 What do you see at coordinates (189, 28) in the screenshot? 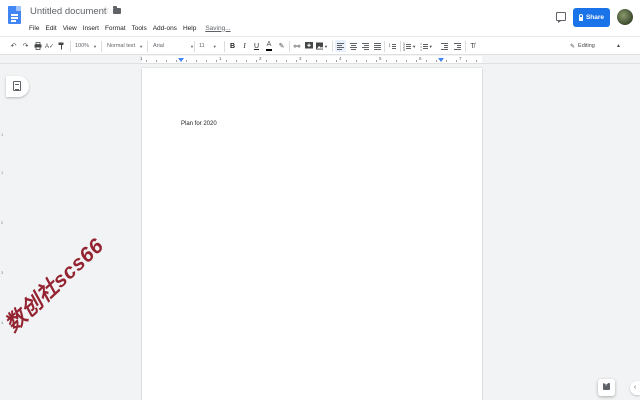
I see `menu-help: Help` at bounding box center [189, 28].